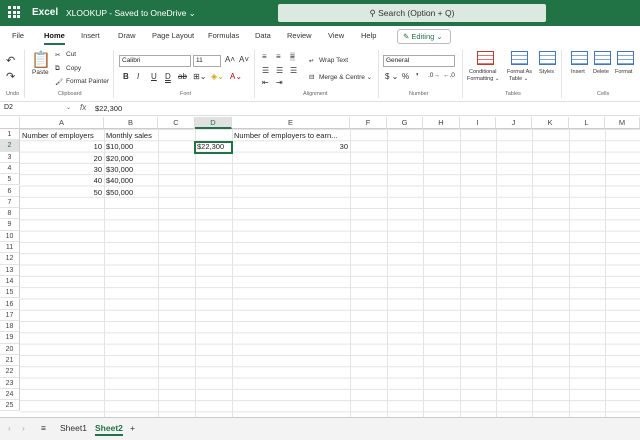 The height and width of the screenshot is (440, 640). I want to click on row-header: 21, so click(10, 361).